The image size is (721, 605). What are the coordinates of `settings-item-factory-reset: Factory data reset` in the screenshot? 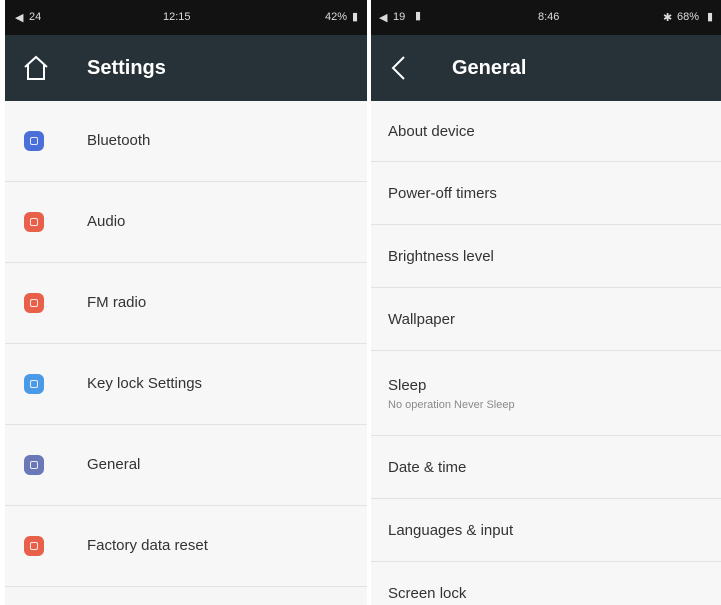 It's located at (186, 546).